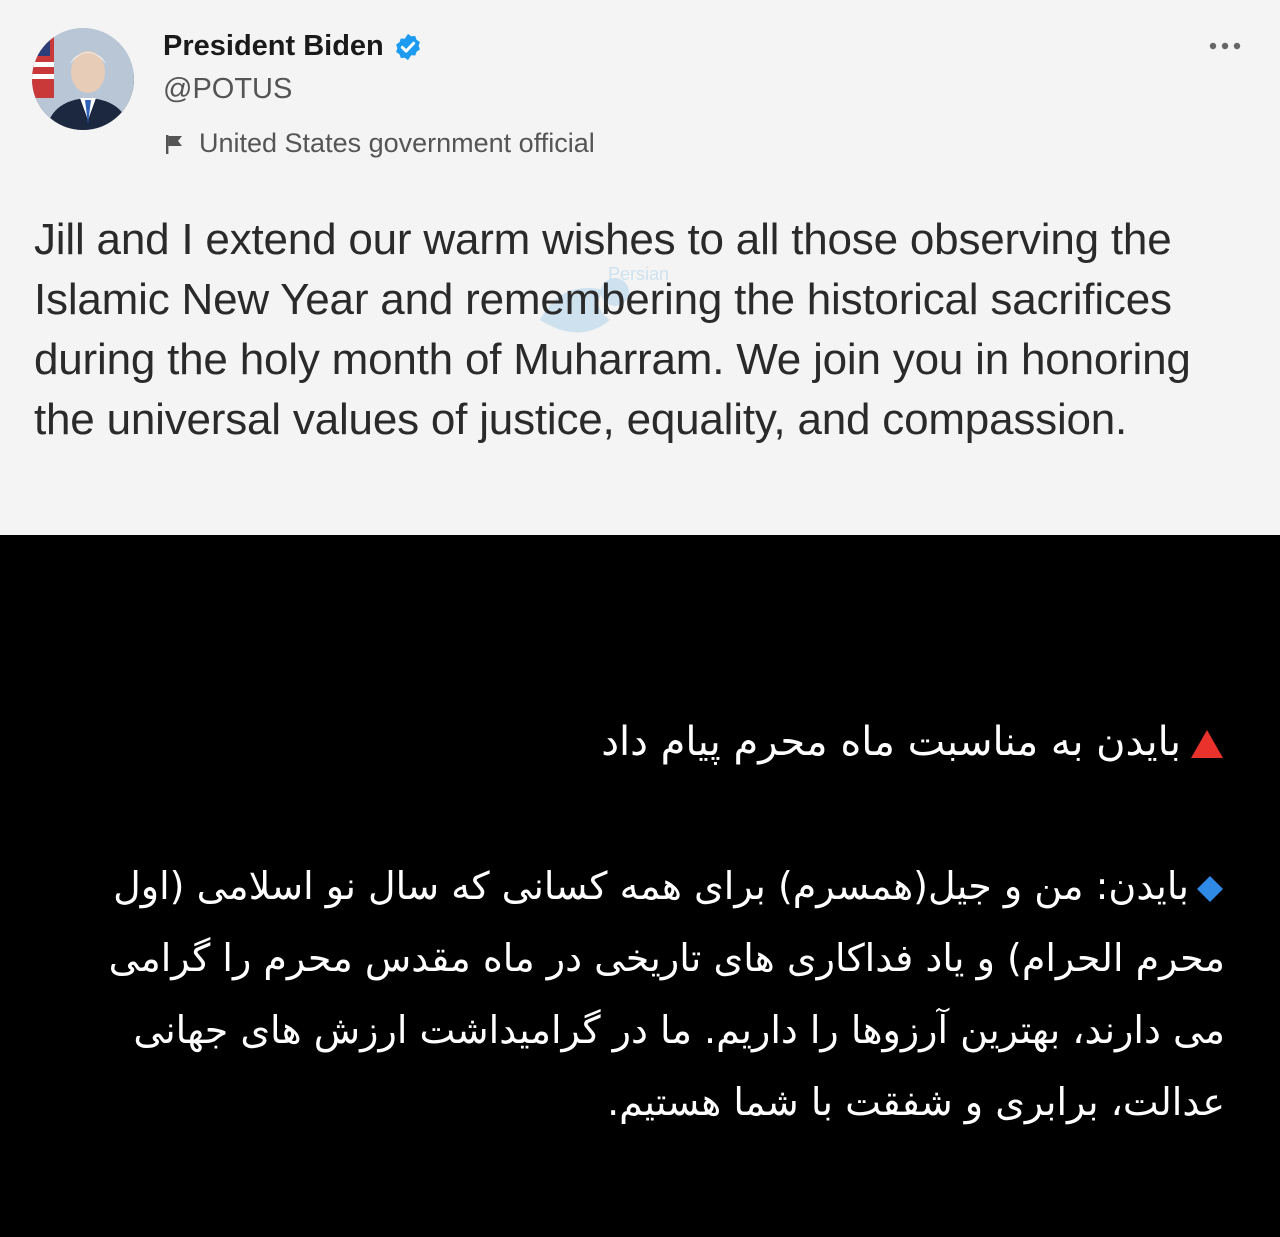  What do you see at coordinates (174, 144) in the screenshot?
I see `government-flag-icon` at bounding box center [174, 144].